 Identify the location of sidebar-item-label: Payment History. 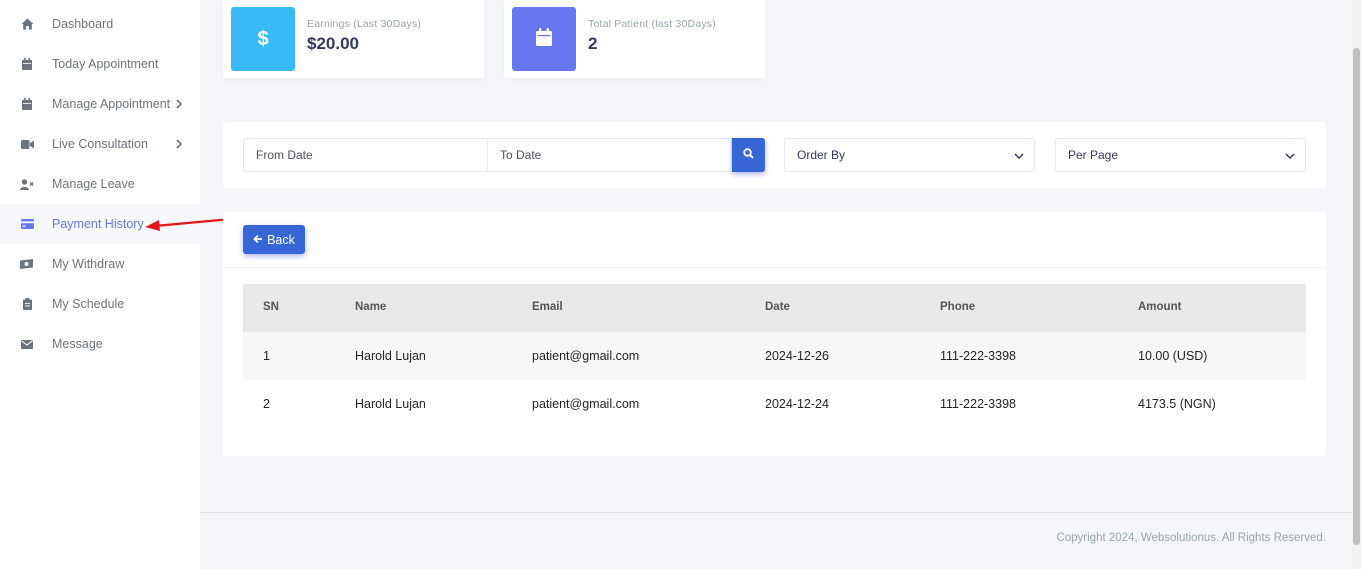
(98, 224).